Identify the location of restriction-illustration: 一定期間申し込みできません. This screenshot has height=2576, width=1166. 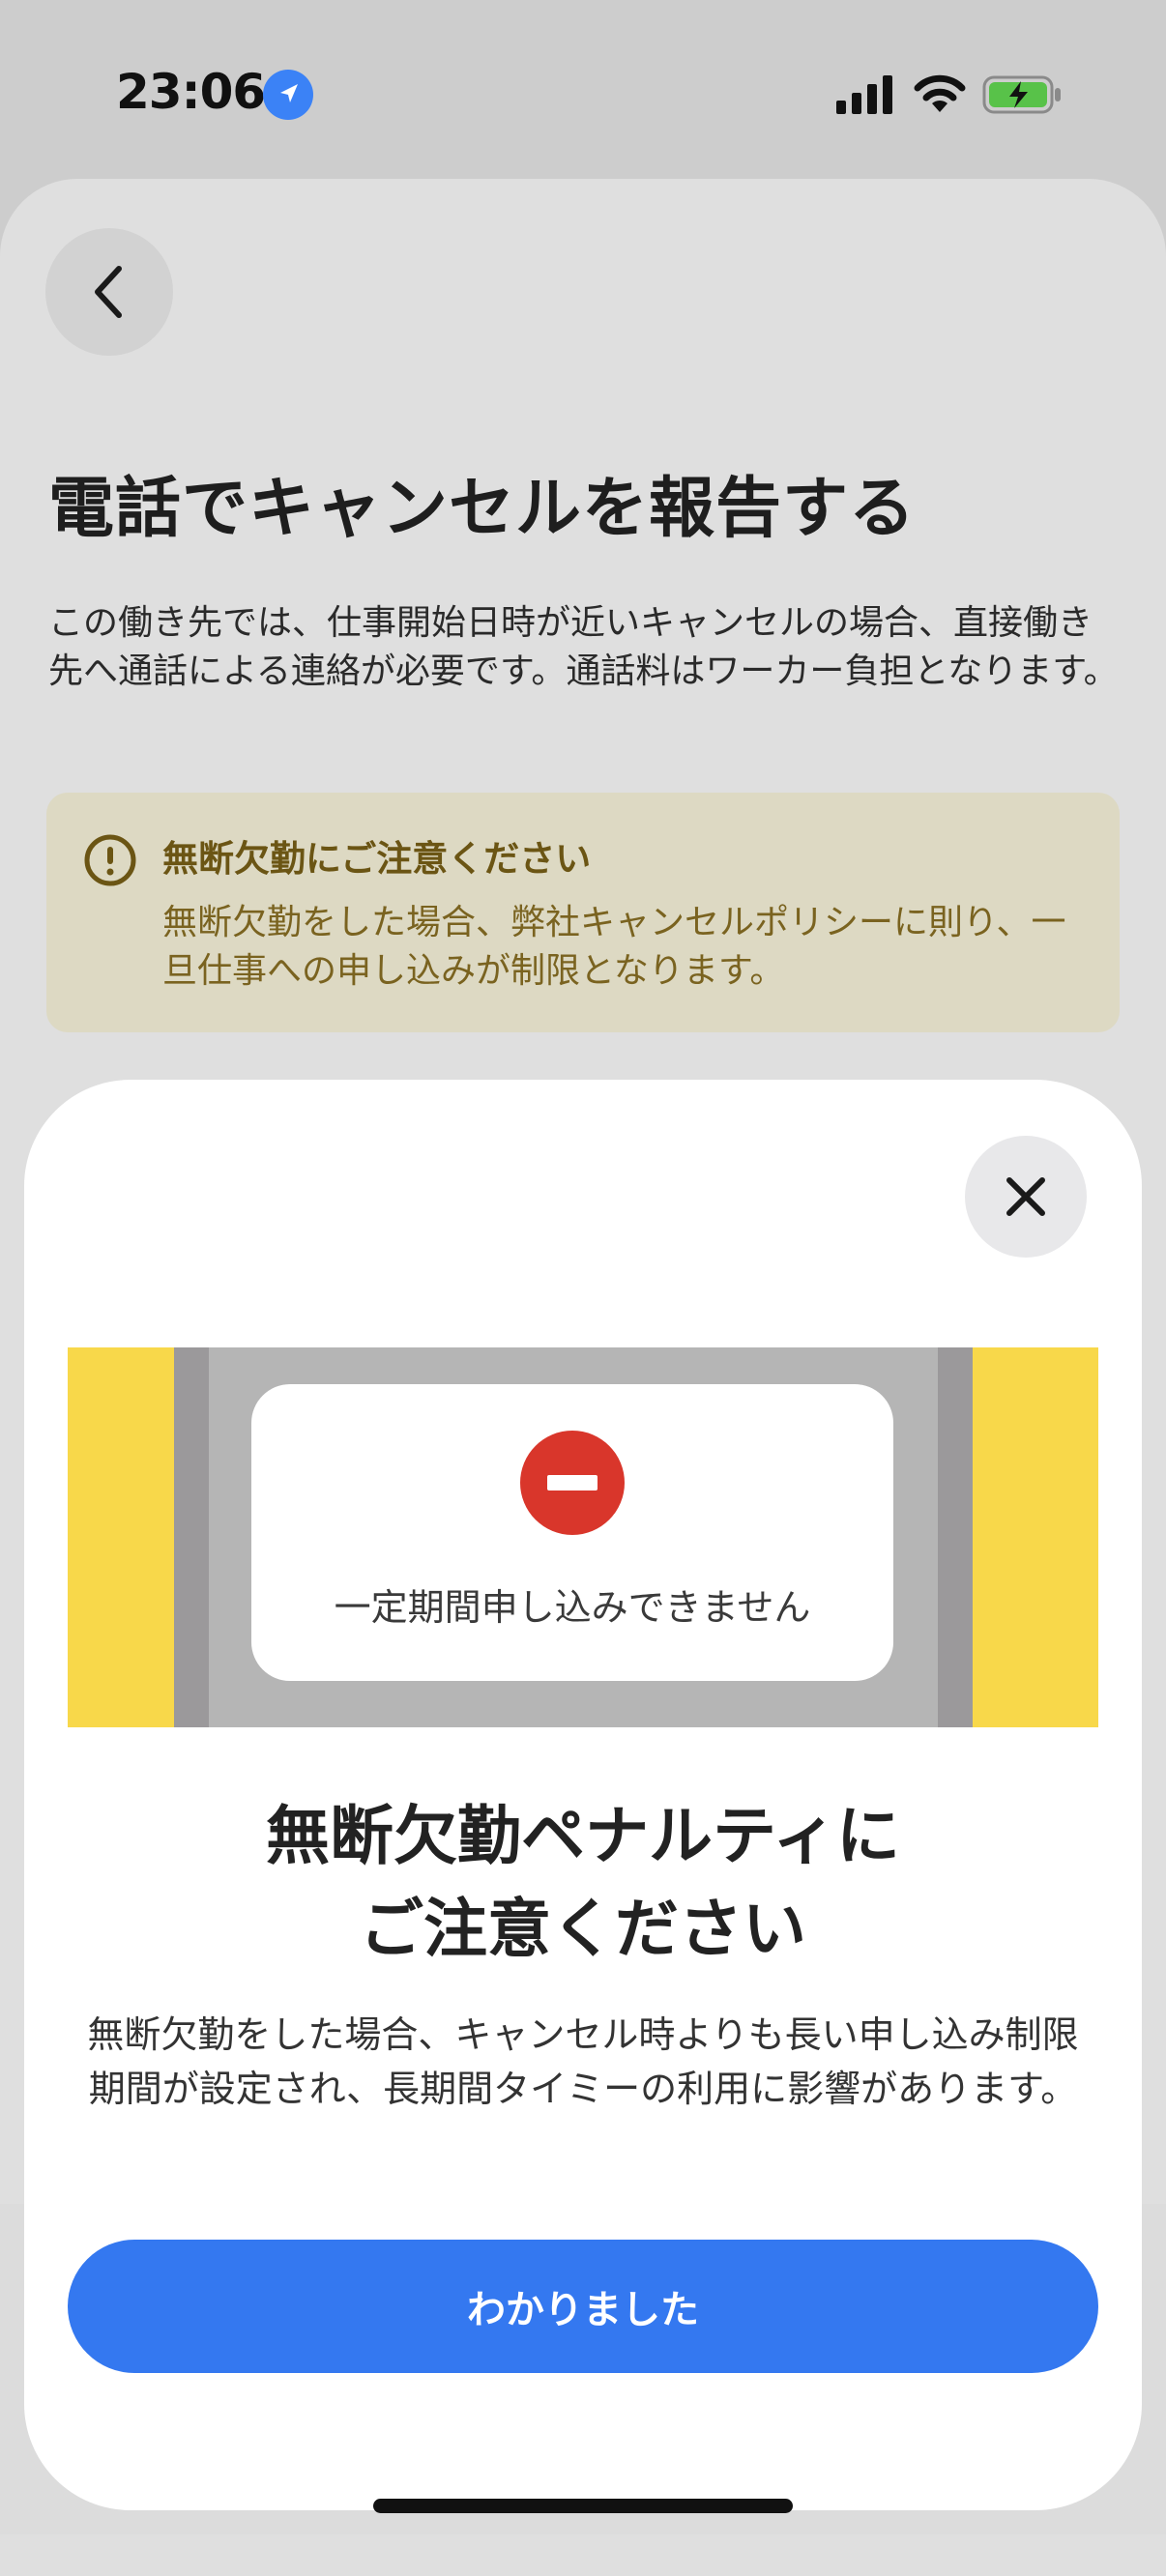
(583, 1537).